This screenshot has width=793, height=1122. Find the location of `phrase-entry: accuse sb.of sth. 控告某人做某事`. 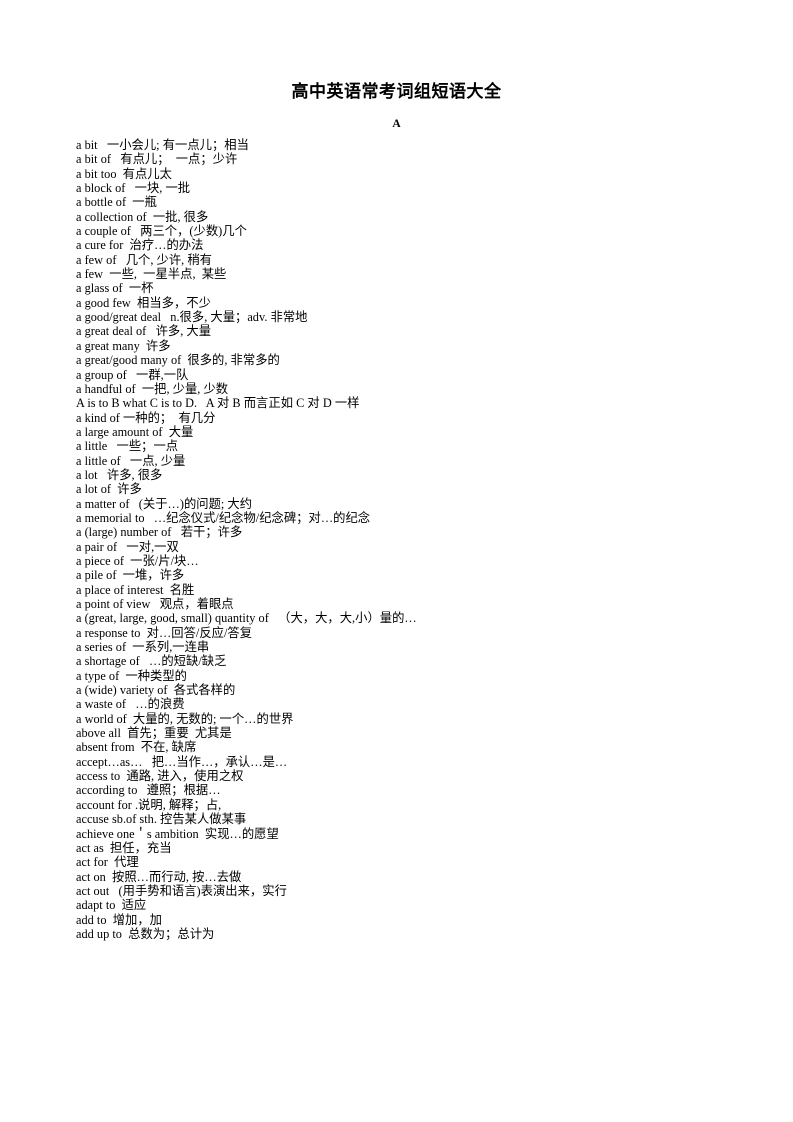

phrase-entry: accuse sb.of sth. 控告某人做某事 is located at coordinates (161, 819).